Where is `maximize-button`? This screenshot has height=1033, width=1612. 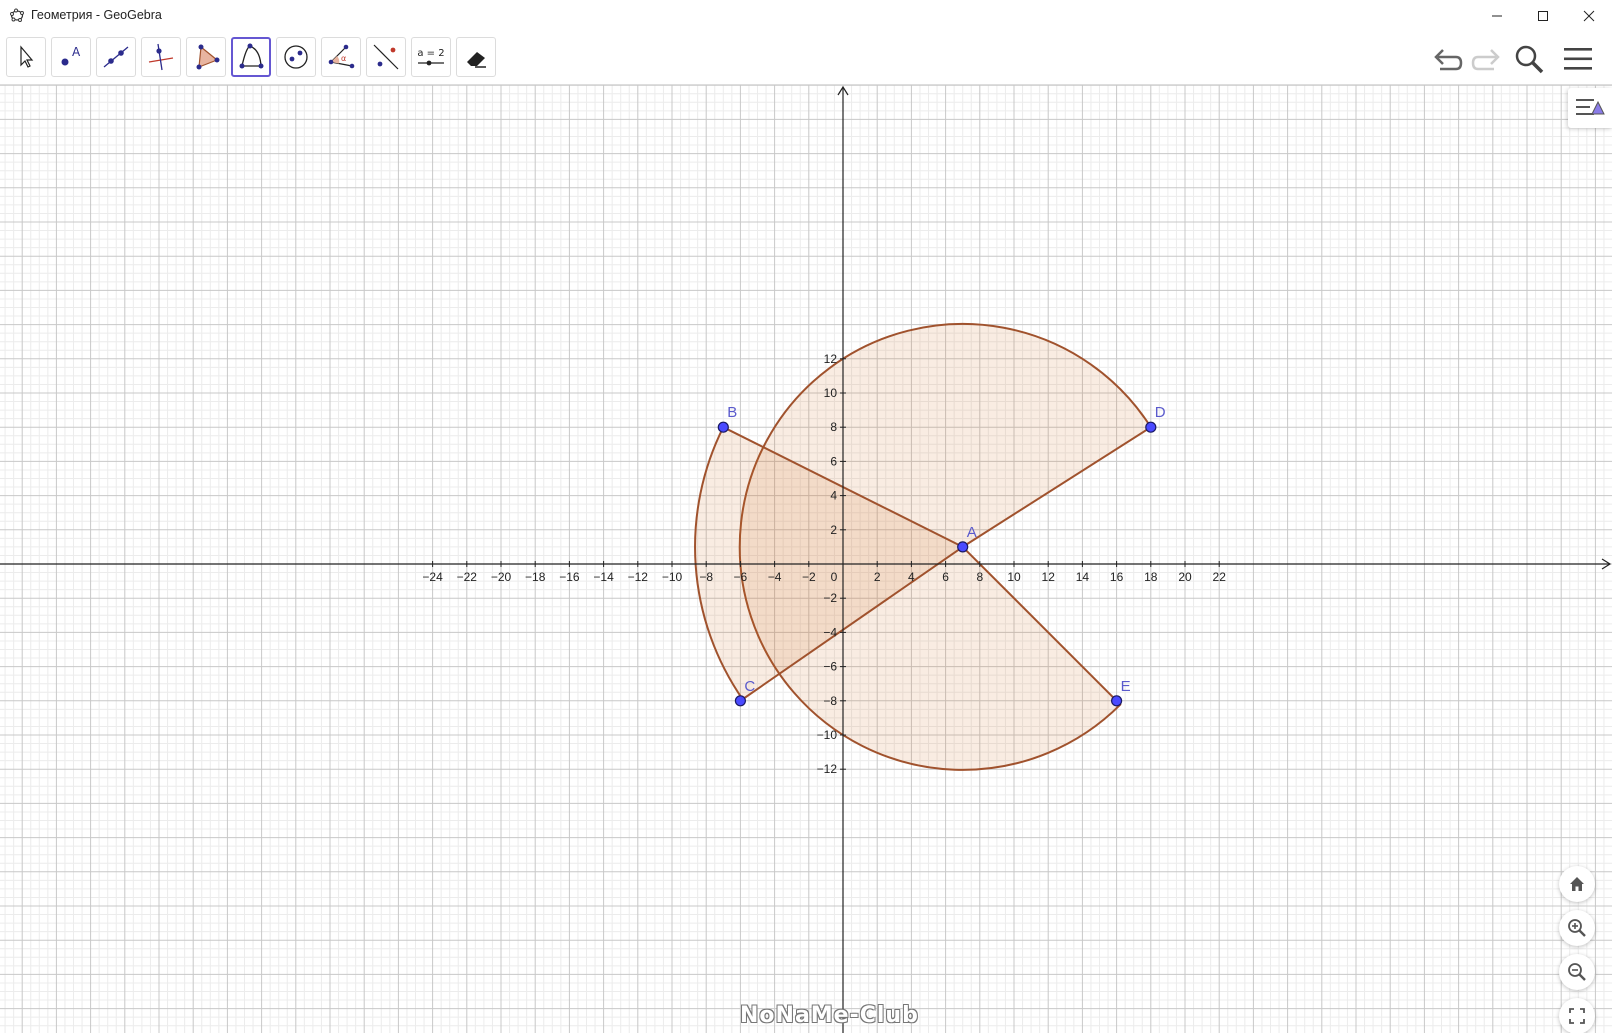 maximize-button is located at coordinates (1543, 15).